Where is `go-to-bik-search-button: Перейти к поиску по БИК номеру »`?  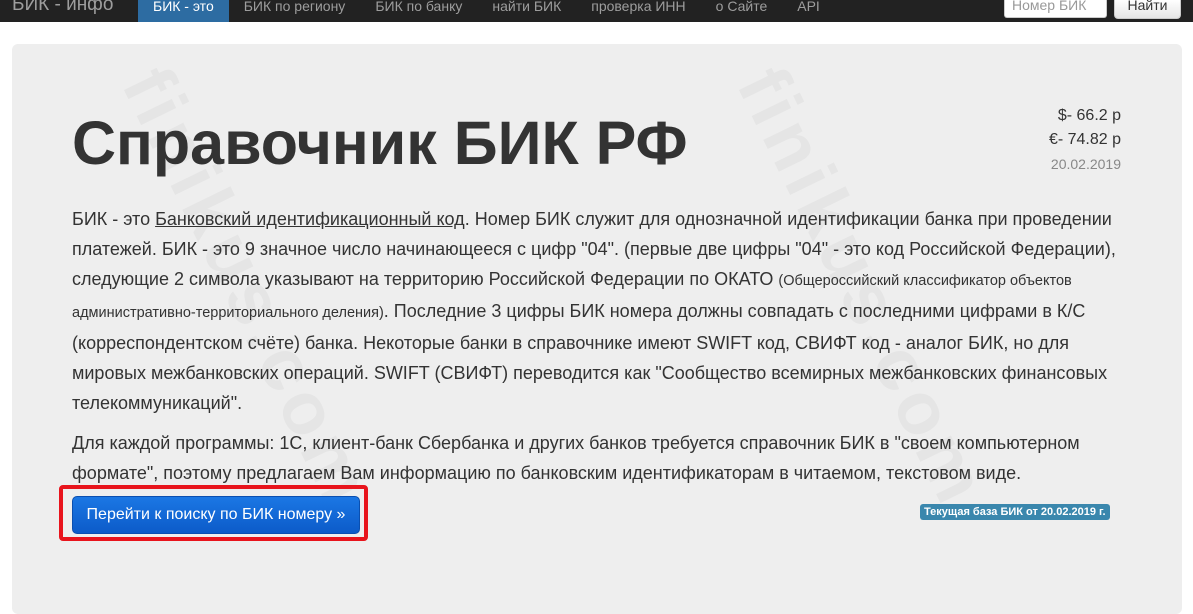
go-to-bik-search-button: Перейти к поиску по БИК номеру » is located at coordinates (216, 515).